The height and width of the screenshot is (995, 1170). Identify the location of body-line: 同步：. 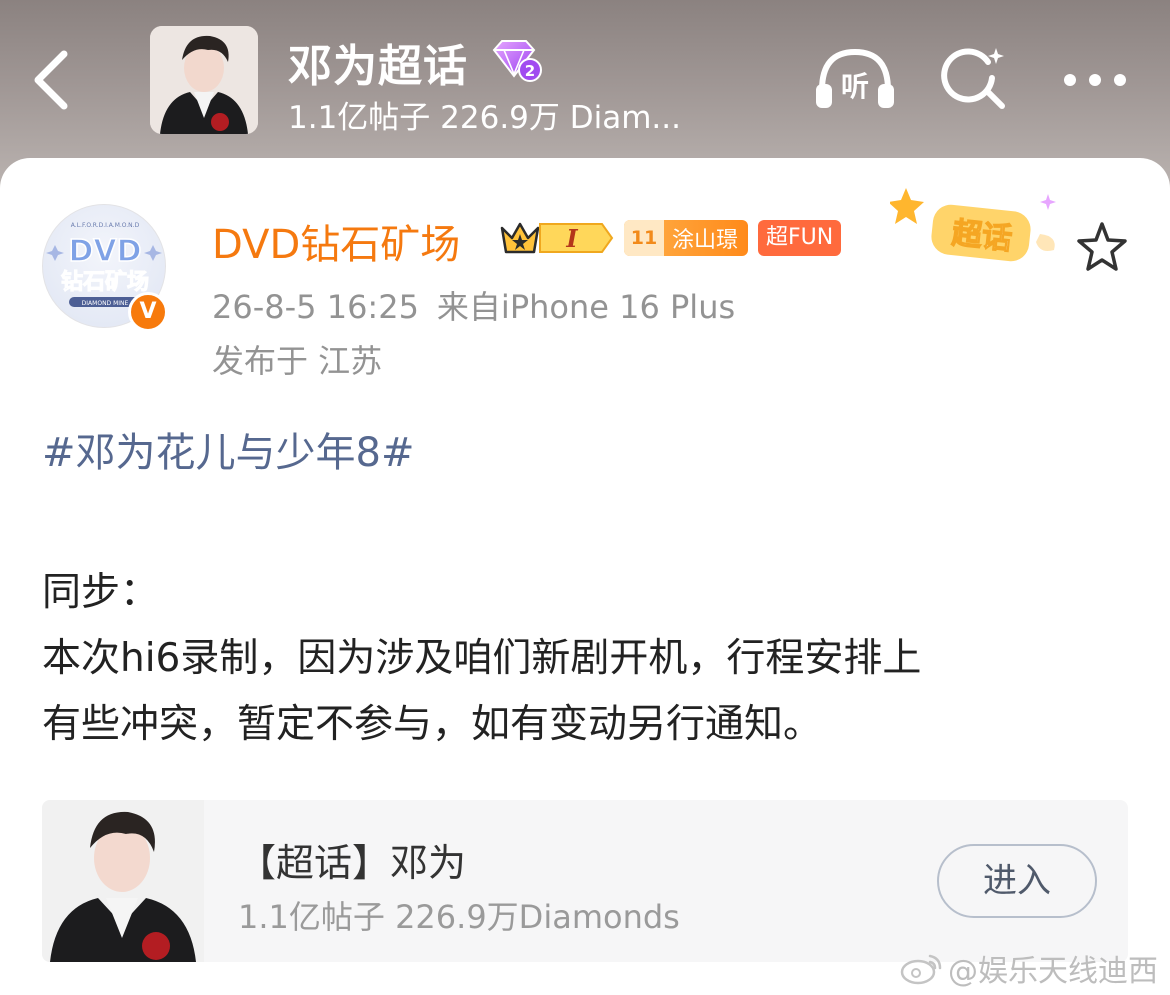
(101, 592).